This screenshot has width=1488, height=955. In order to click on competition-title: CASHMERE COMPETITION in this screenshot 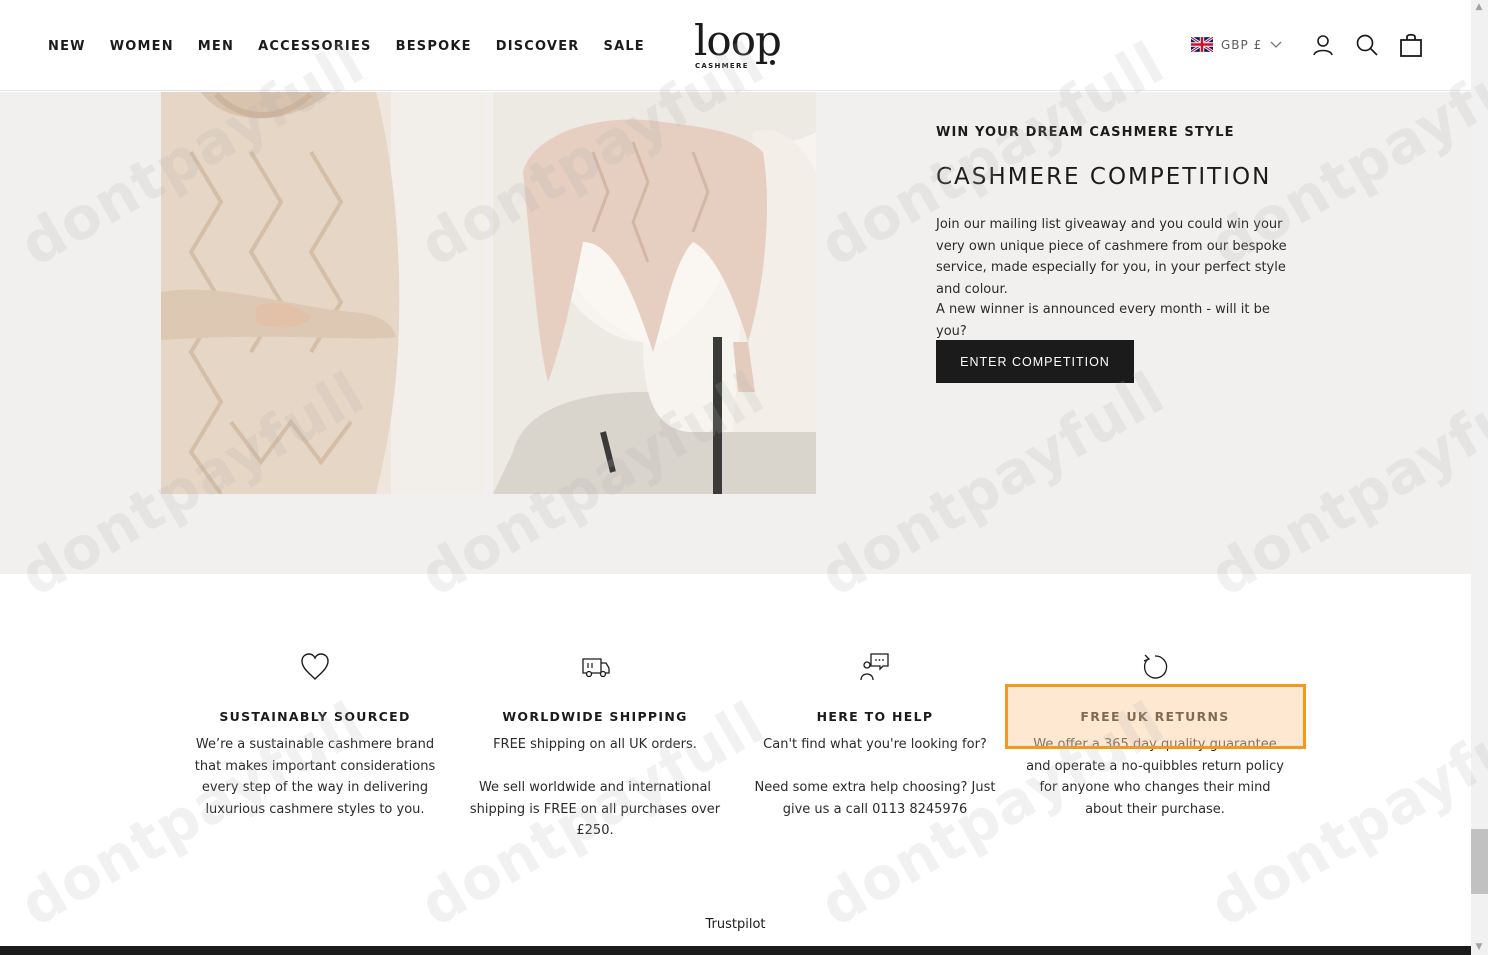, I will do `click(1104, 177)`.